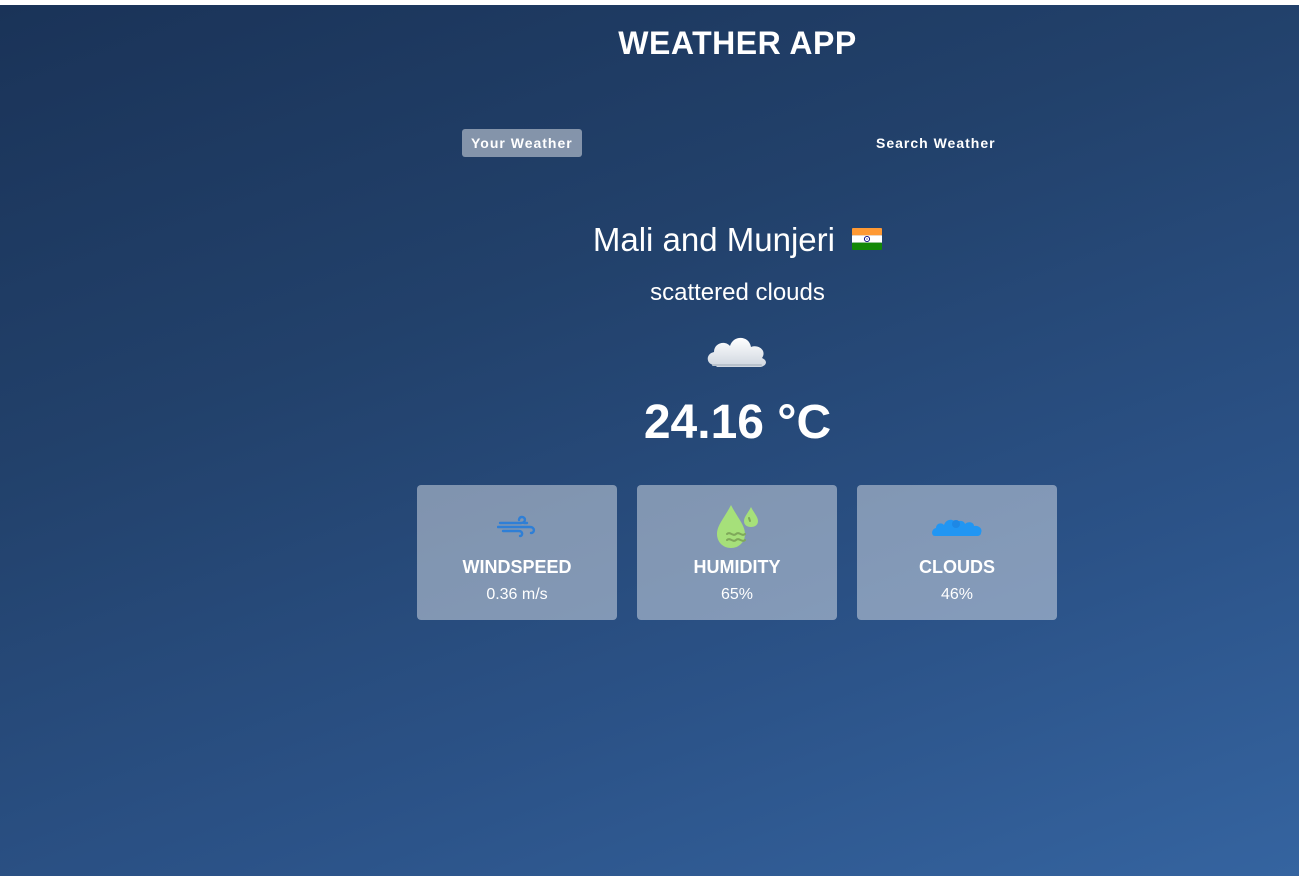  What do you see at coordinates (957, 594) in the screenshot?
I see `clouds-value: 46%` at bounding box center [957, 594].